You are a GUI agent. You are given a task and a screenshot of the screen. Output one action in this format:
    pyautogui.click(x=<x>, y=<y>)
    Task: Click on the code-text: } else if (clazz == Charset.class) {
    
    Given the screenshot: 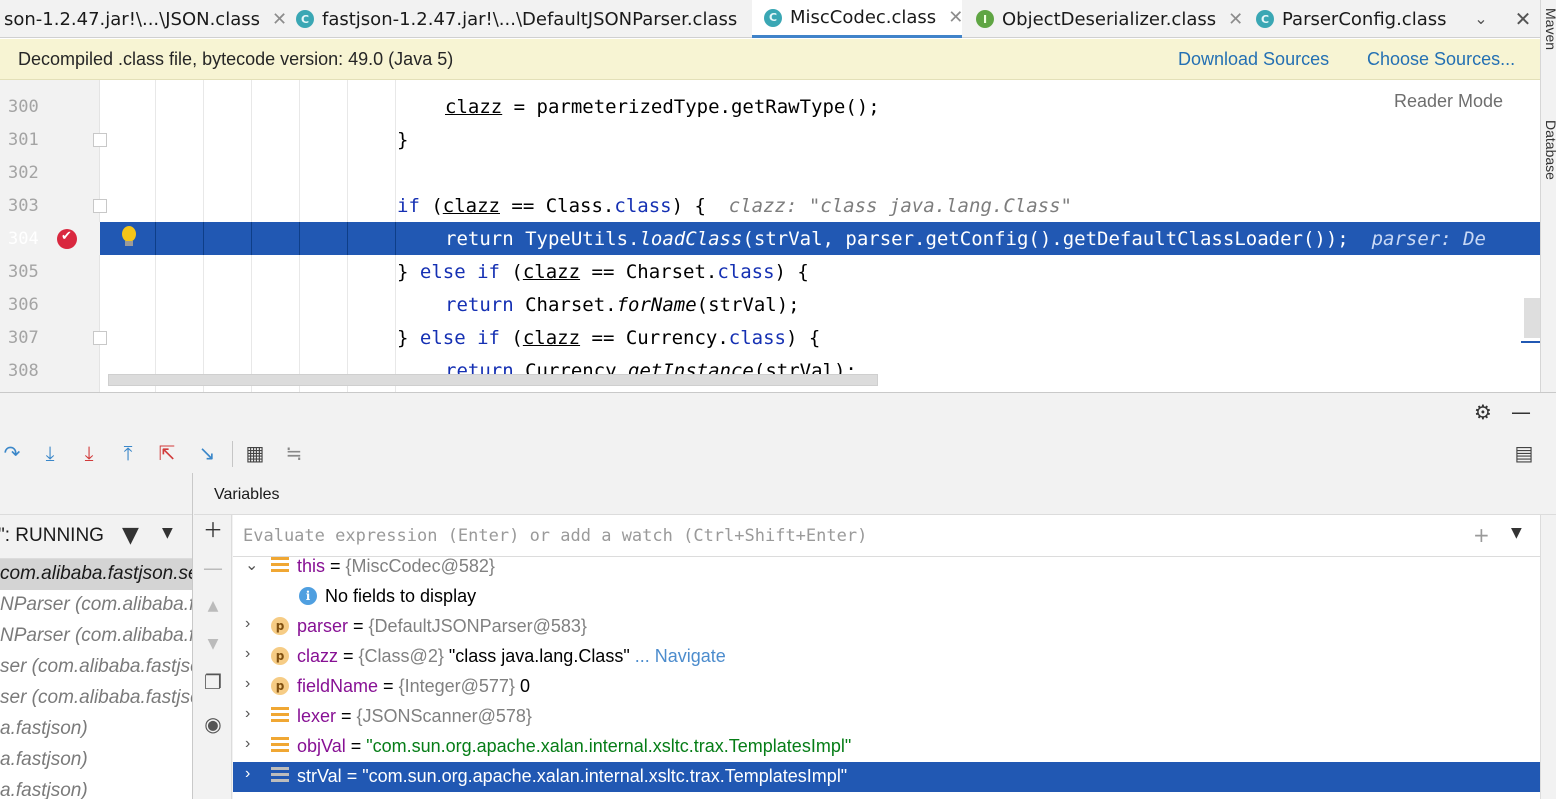 What is the action you would take?
    pyautogui.click(x=603, y=272)
    